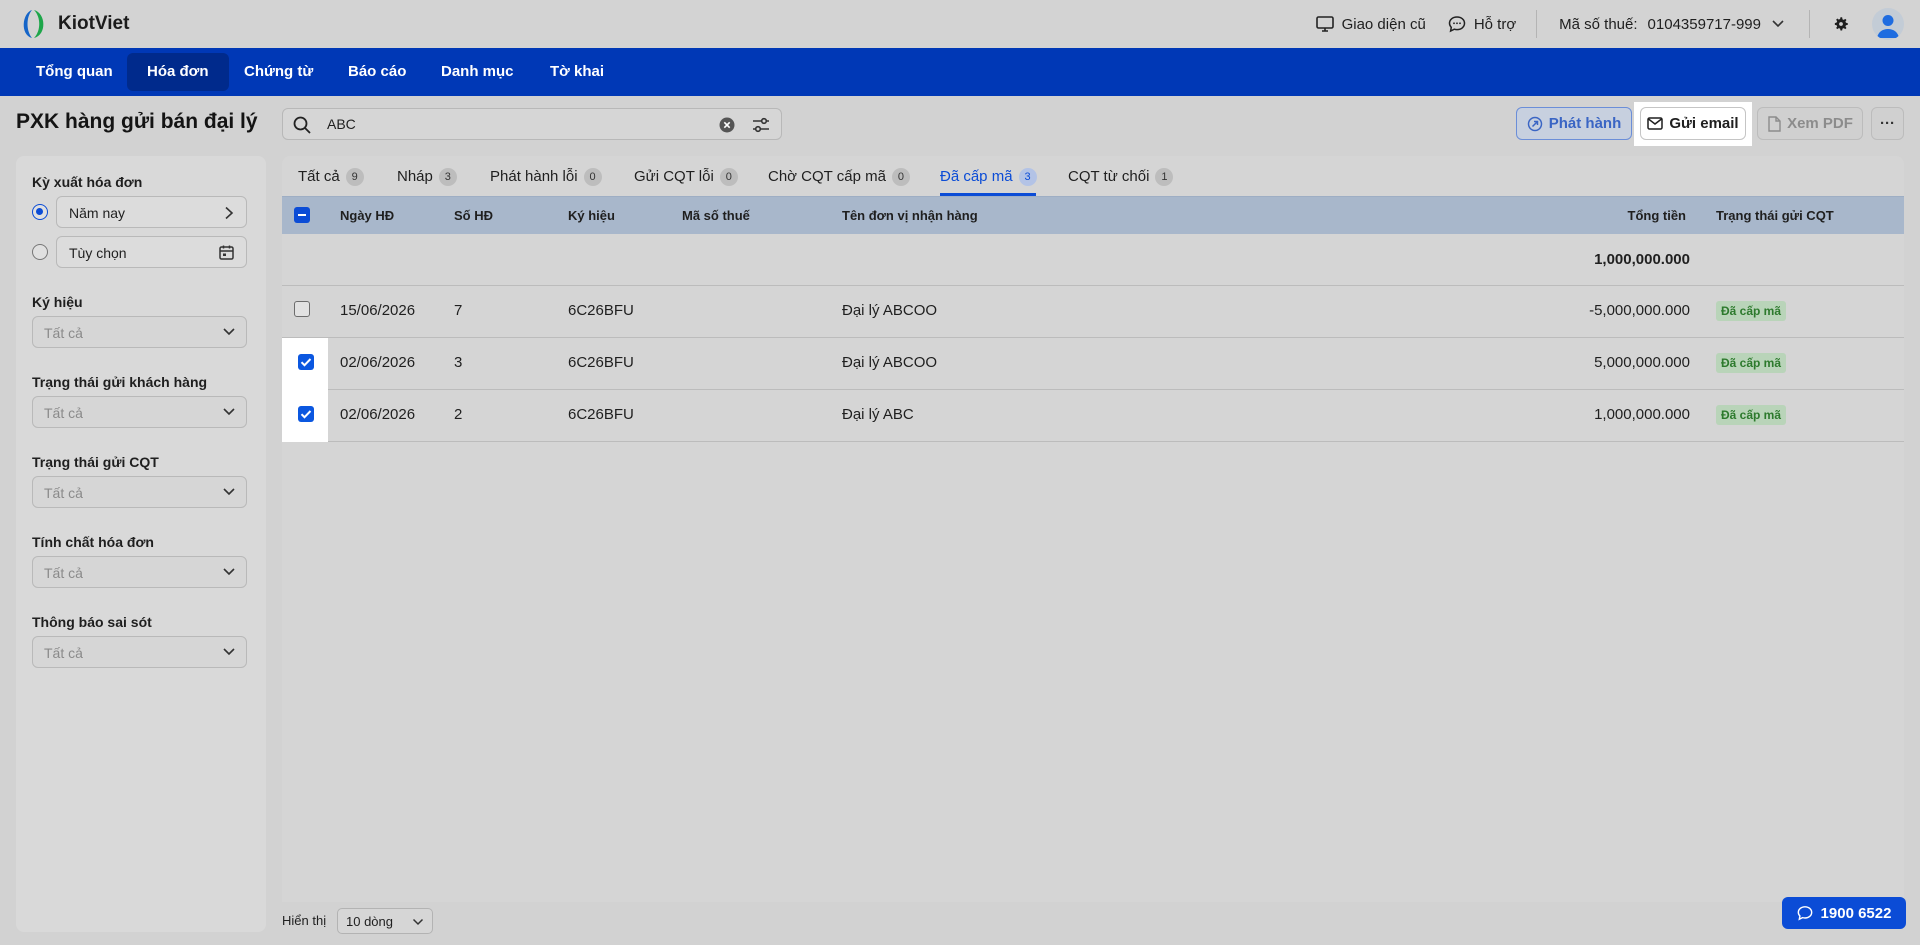  What do you see at coordinates (57, 302) in the screenshot?
I see `symbol-filter-label: Ký hiệu` at bounding box center [57, 302].